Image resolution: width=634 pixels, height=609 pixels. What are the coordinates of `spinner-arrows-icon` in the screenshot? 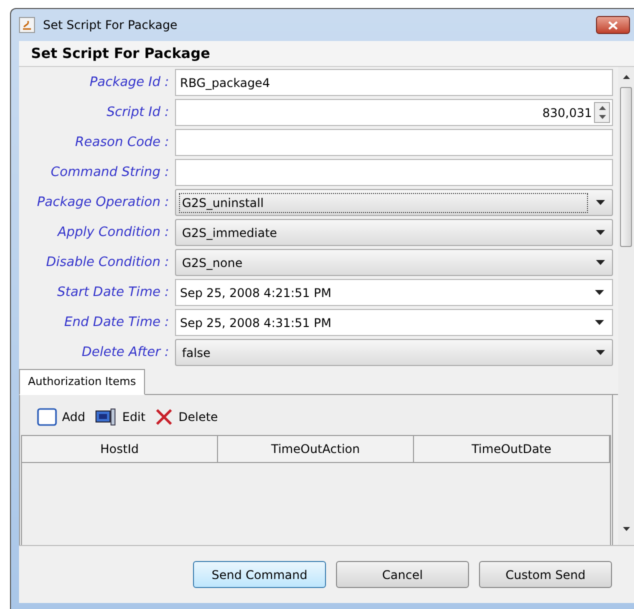 It's located at (602, 112).